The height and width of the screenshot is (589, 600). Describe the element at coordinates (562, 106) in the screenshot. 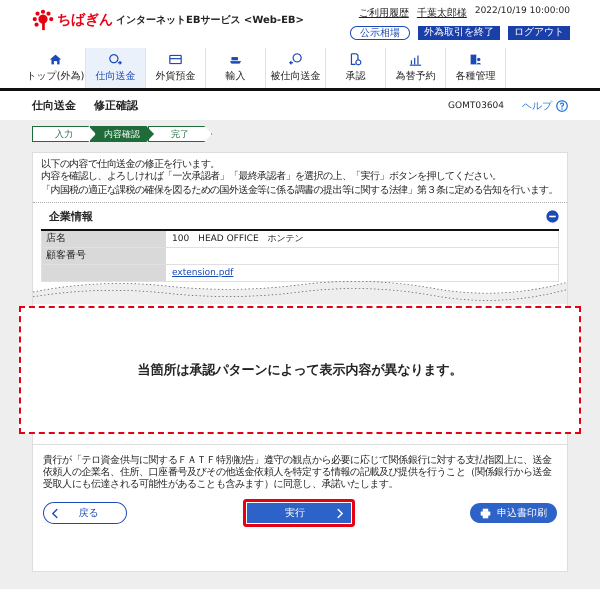

I see `help-icon` at that location.